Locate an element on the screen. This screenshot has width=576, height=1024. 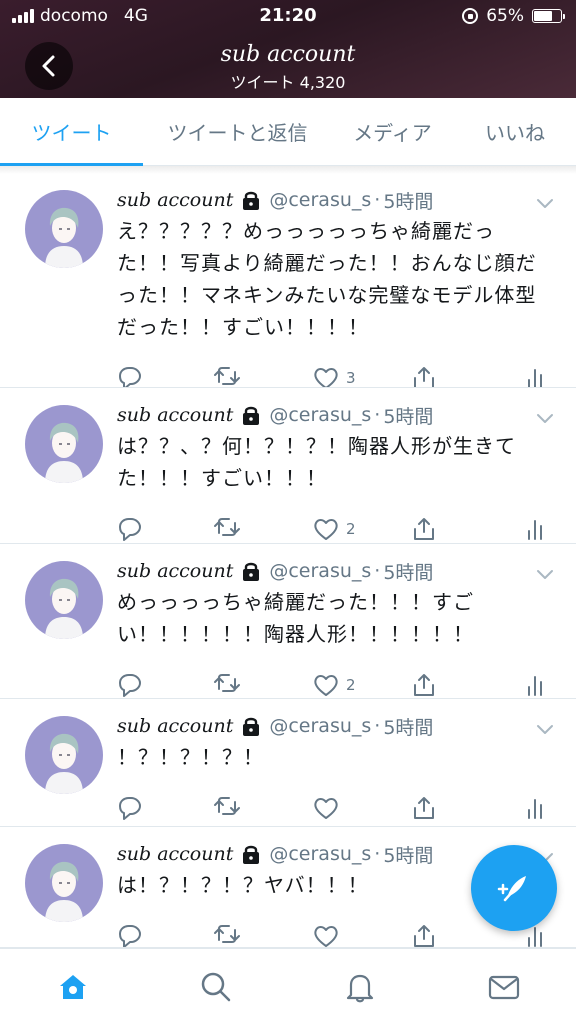
envelope-icon is located at coordinates (504, 987).